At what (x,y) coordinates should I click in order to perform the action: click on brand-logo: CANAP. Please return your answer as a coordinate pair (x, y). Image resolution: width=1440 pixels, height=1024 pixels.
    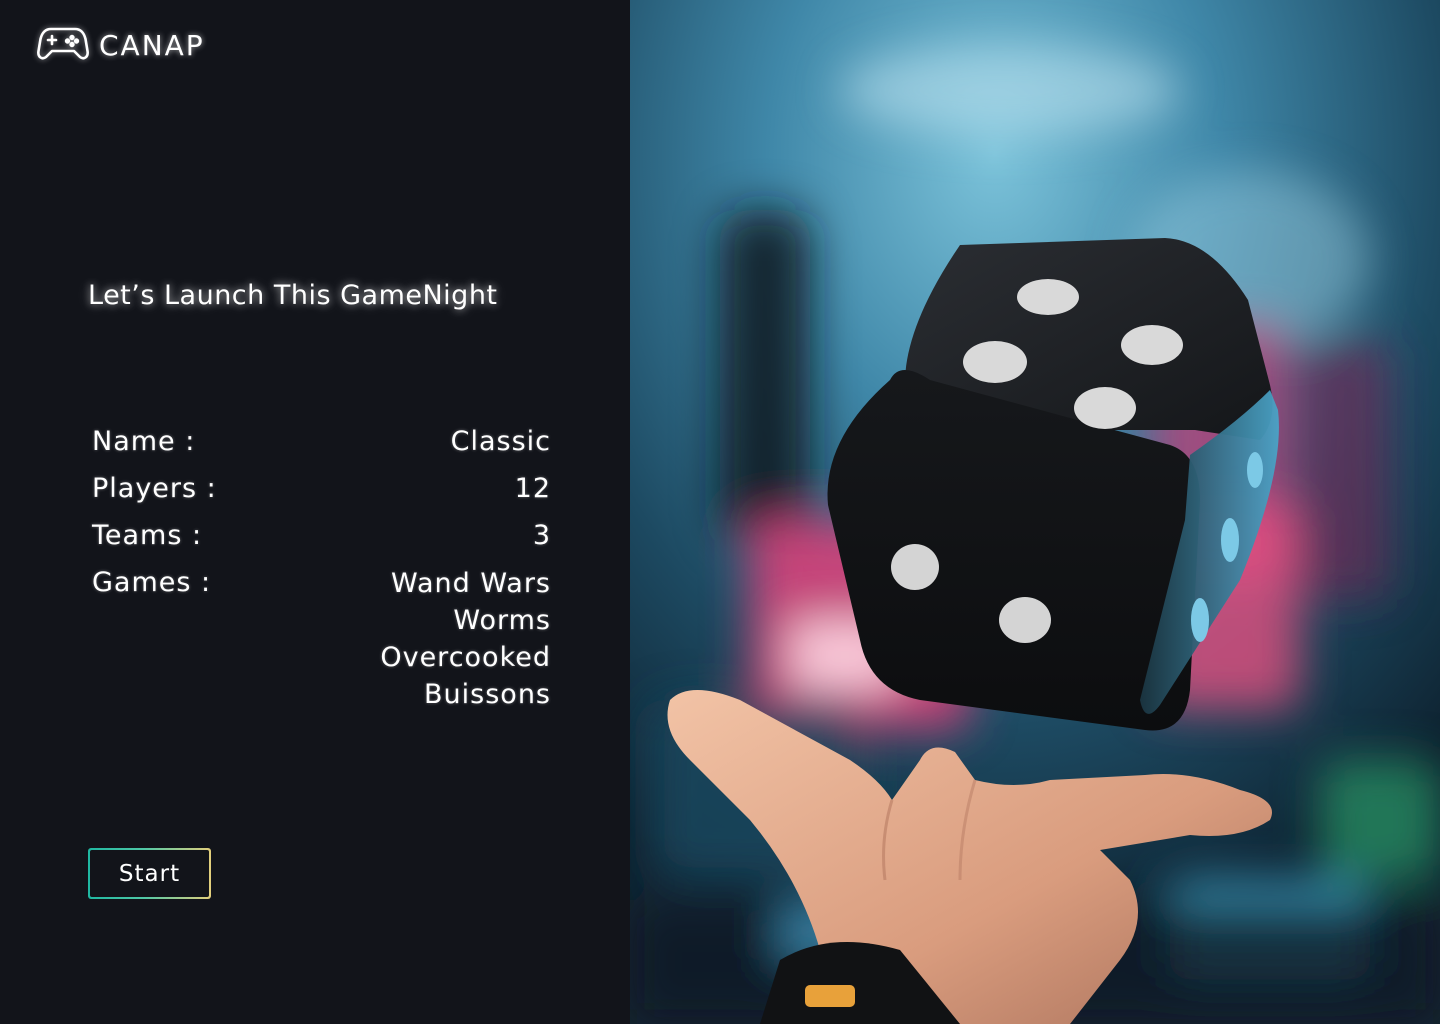
    Looking at the image, I should click on (121, 45).